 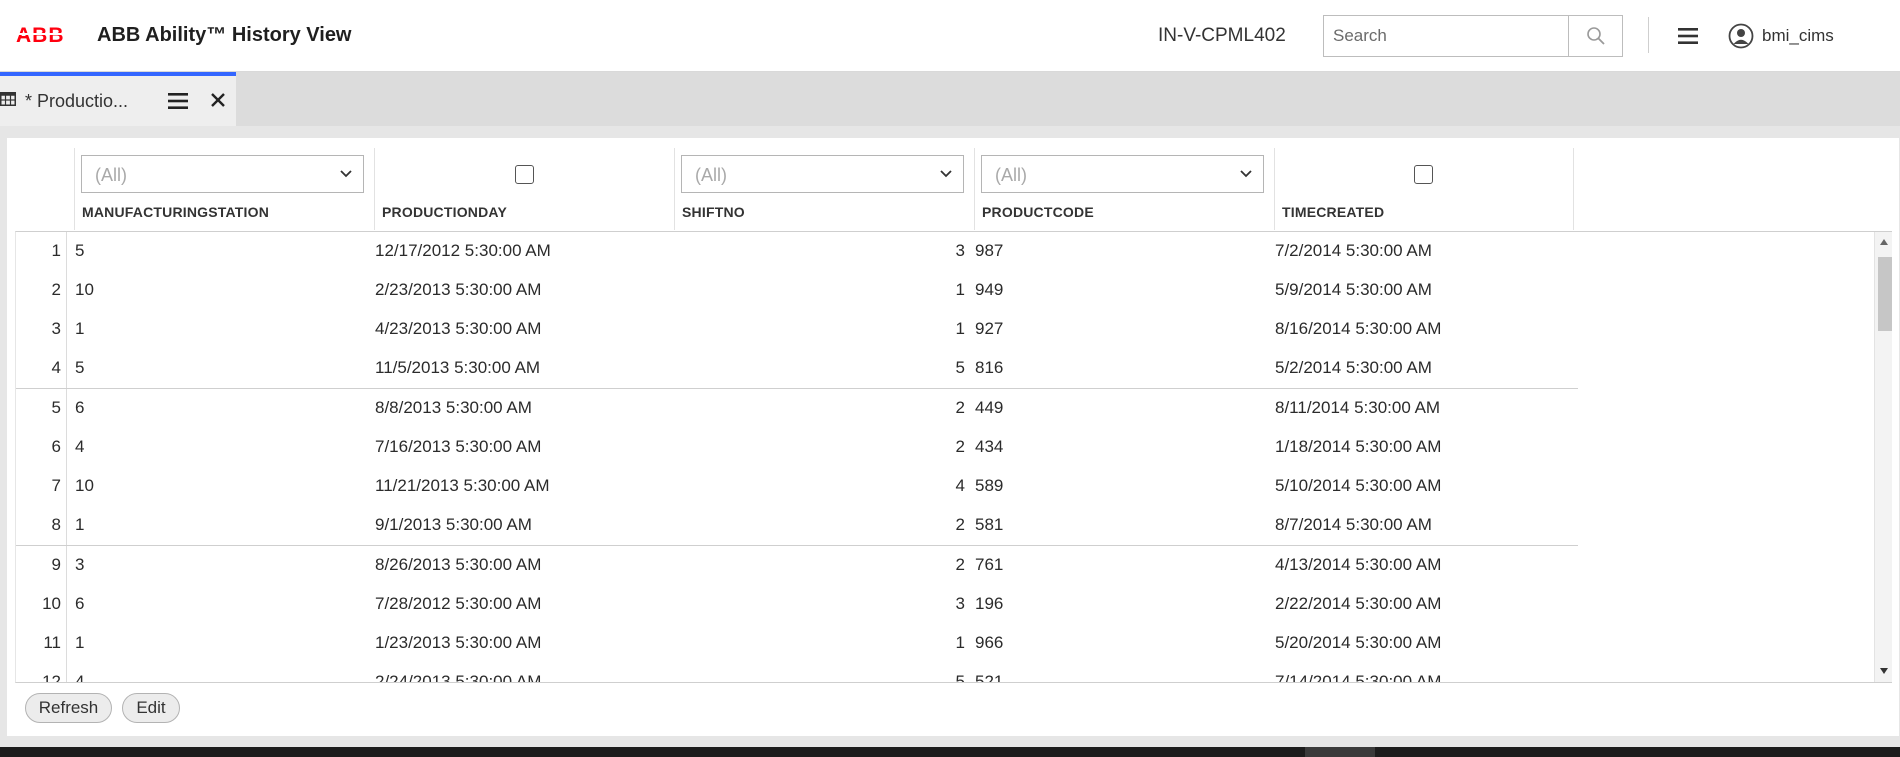 What do you see at coordinates (42, 35) in the screenshot?
I see `abb-logo: ABB` at bounding box center [42, 35].